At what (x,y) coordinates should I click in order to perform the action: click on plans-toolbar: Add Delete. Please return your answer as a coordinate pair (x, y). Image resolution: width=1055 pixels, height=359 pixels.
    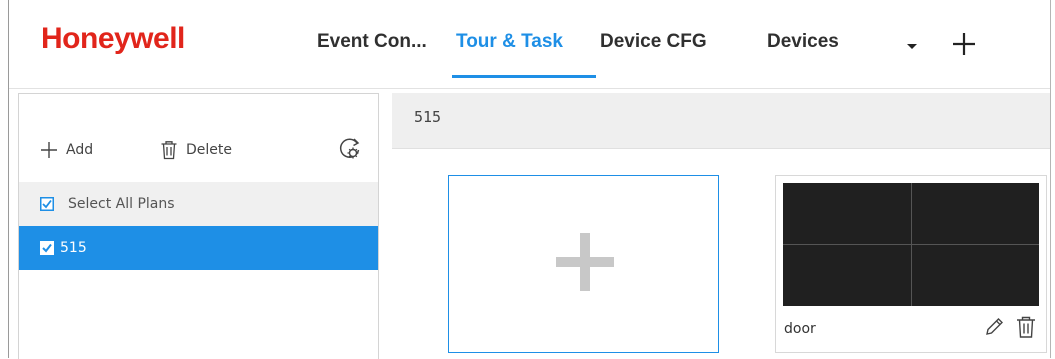
    Looking at the image, I should click on (198, 138).